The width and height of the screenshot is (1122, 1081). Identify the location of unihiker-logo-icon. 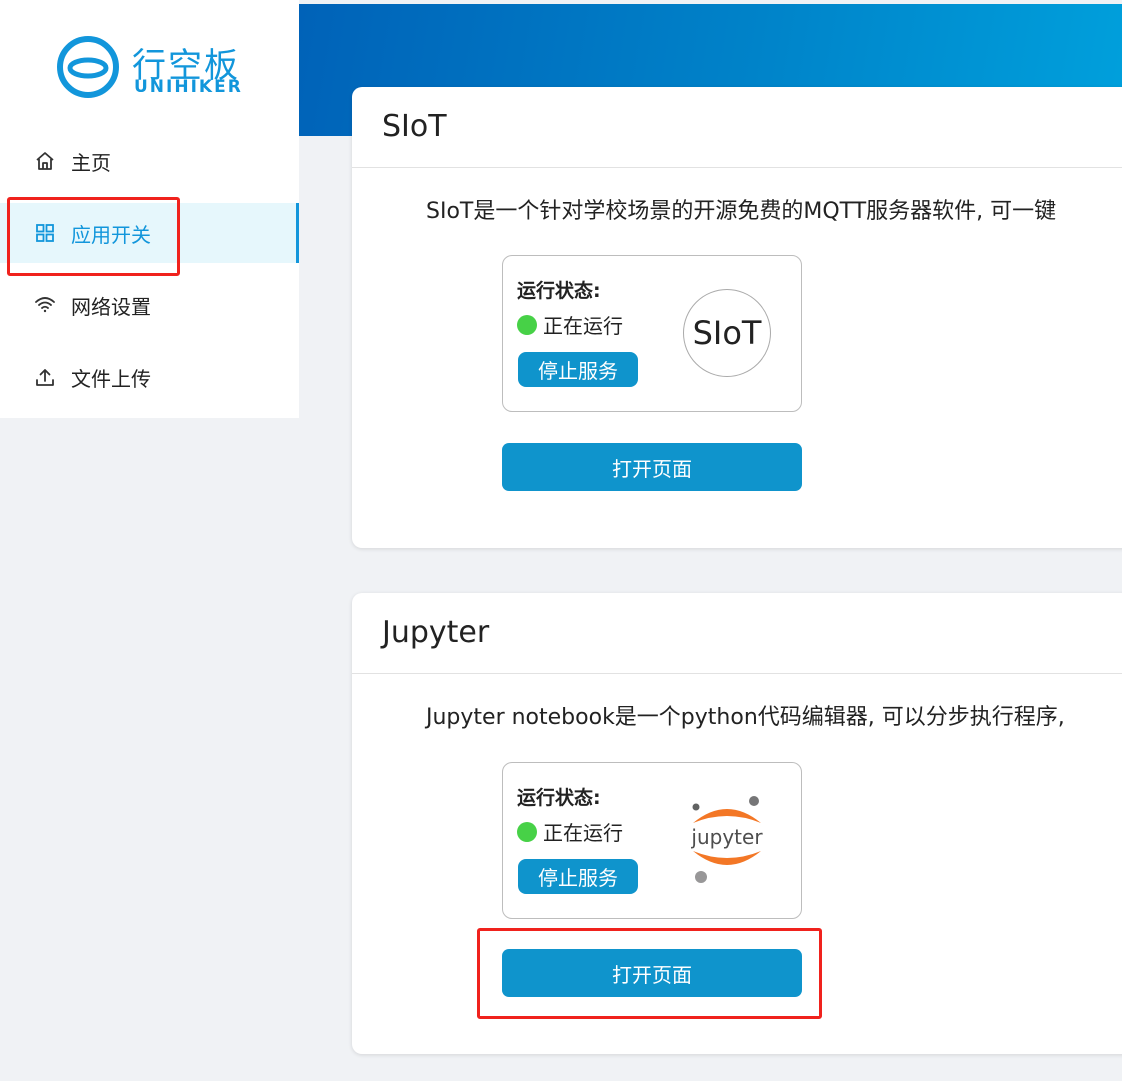
(88, 67).